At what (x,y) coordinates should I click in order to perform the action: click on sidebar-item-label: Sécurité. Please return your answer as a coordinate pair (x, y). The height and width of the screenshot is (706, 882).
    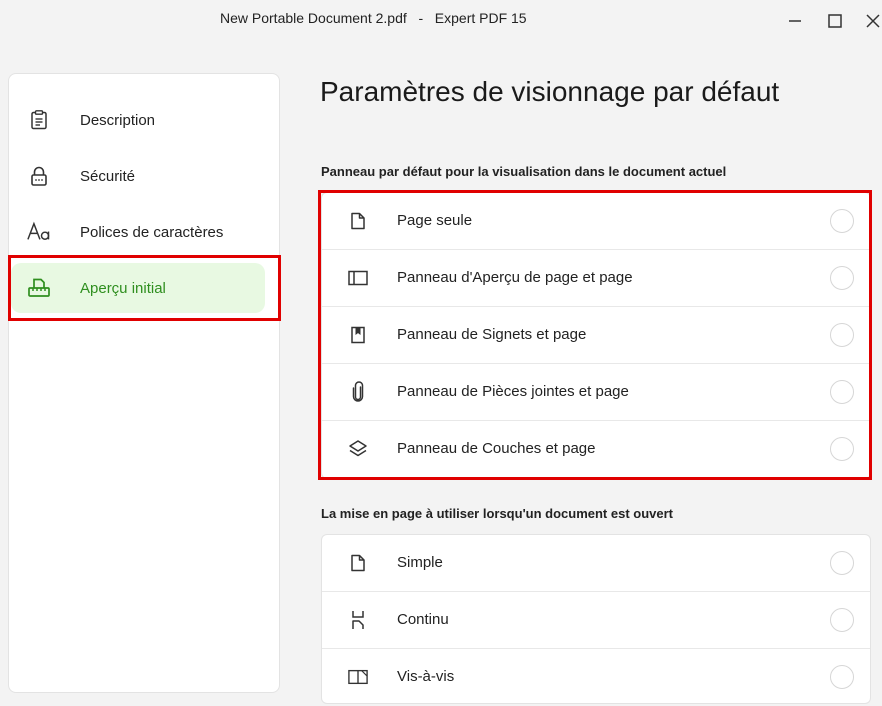
    Looking at the image, I should click on (108, 176).